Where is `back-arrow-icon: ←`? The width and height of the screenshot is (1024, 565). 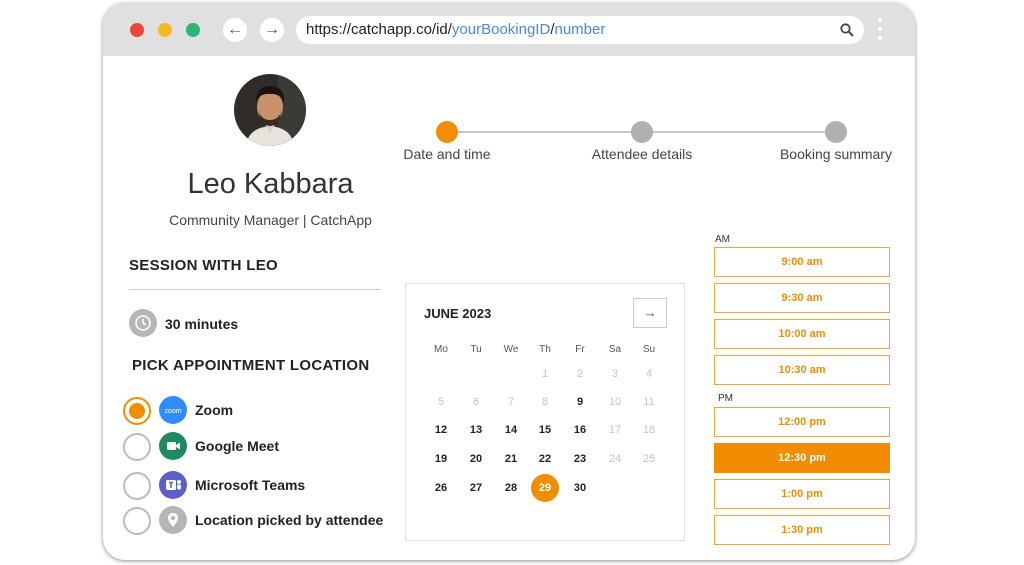
back-arrow-icon: ← is located at coordinates (235, 30).